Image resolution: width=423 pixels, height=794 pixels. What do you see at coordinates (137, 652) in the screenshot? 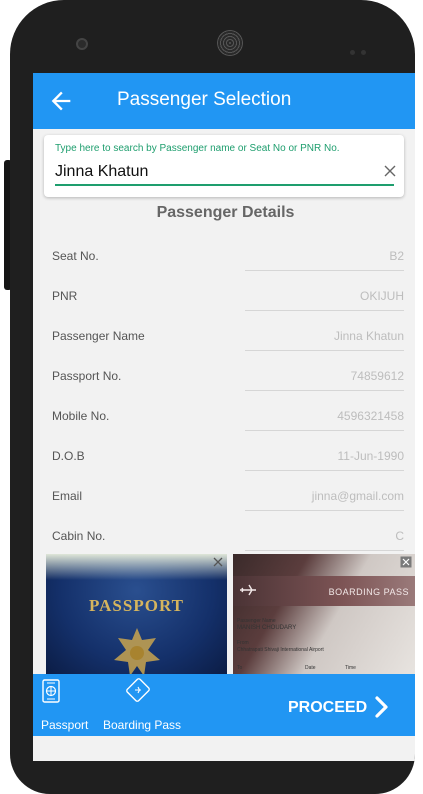
I see `eagle-seal-icon` at bounding box center [137, 652].